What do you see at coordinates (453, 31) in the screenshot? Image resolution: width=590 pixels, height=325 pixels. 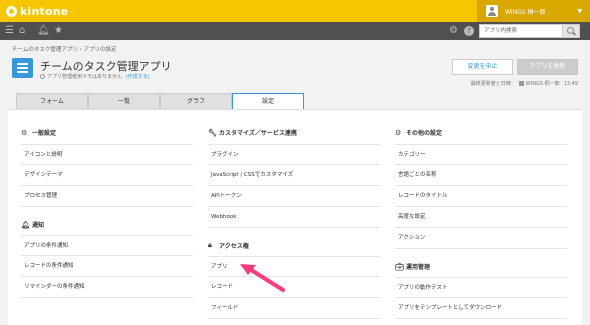 I see `settings-gear-icon: ⚙` at bounding box center [453, 31].